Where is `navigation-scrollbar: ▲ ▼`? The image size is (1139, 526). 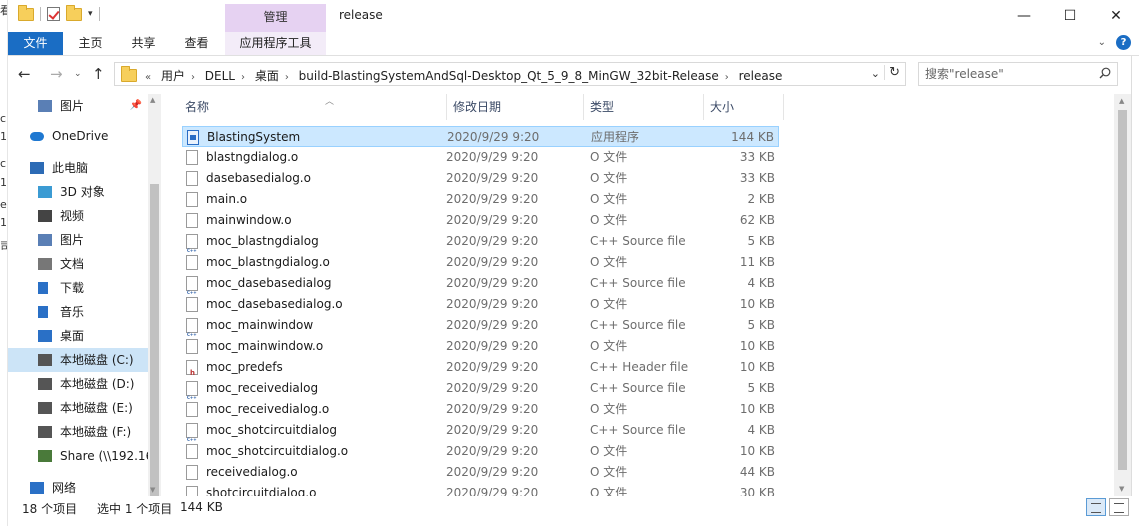 navigation-scrollbar: ▲ ▼ is located at coordinates (154, 295).